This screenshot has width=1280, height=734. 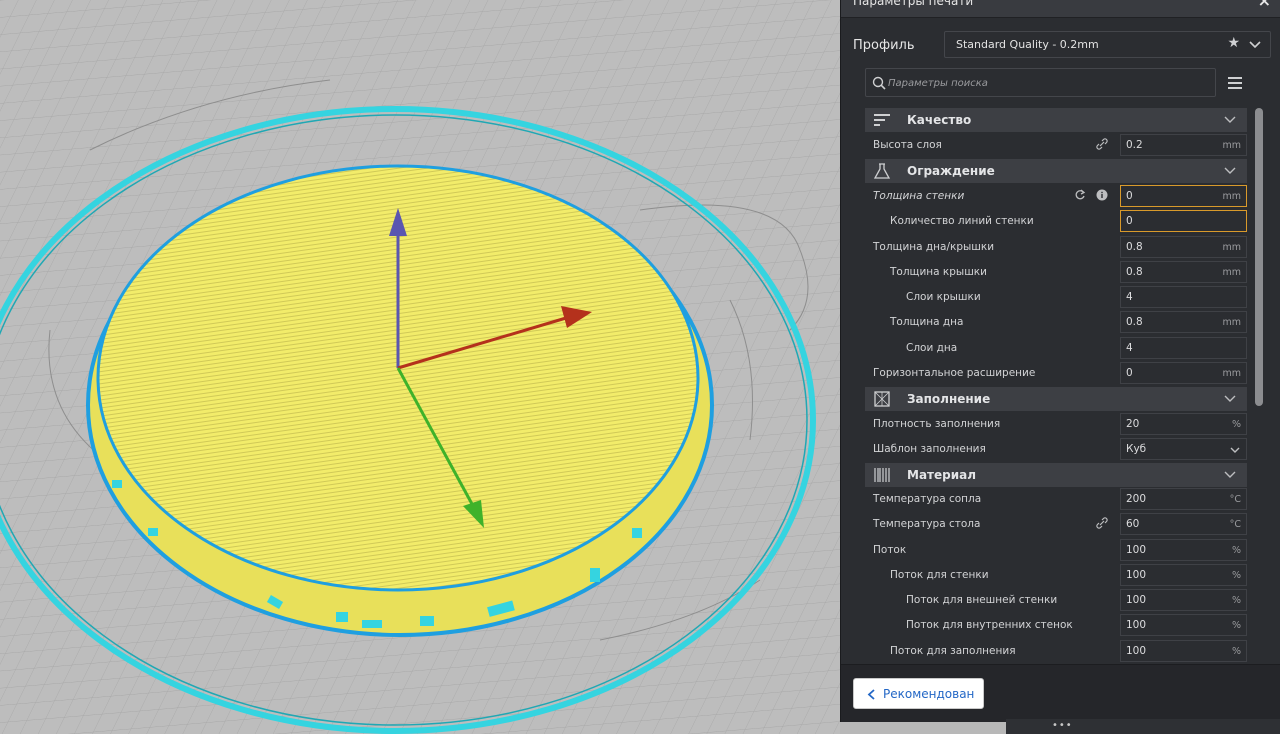 What do you see at coordinates (1264, 5) in the screenshot?
I see `close-icon: ×` at bounding box center [1264, 5].